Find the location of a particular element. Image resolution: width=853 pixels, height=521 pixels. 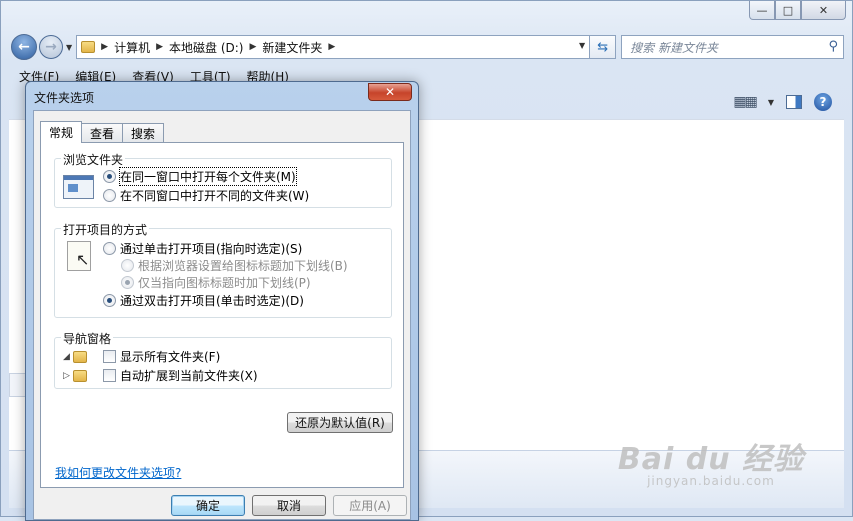

search-input: 搜索 新建文件夹 ⚲ is located at coordinates (732, 47).